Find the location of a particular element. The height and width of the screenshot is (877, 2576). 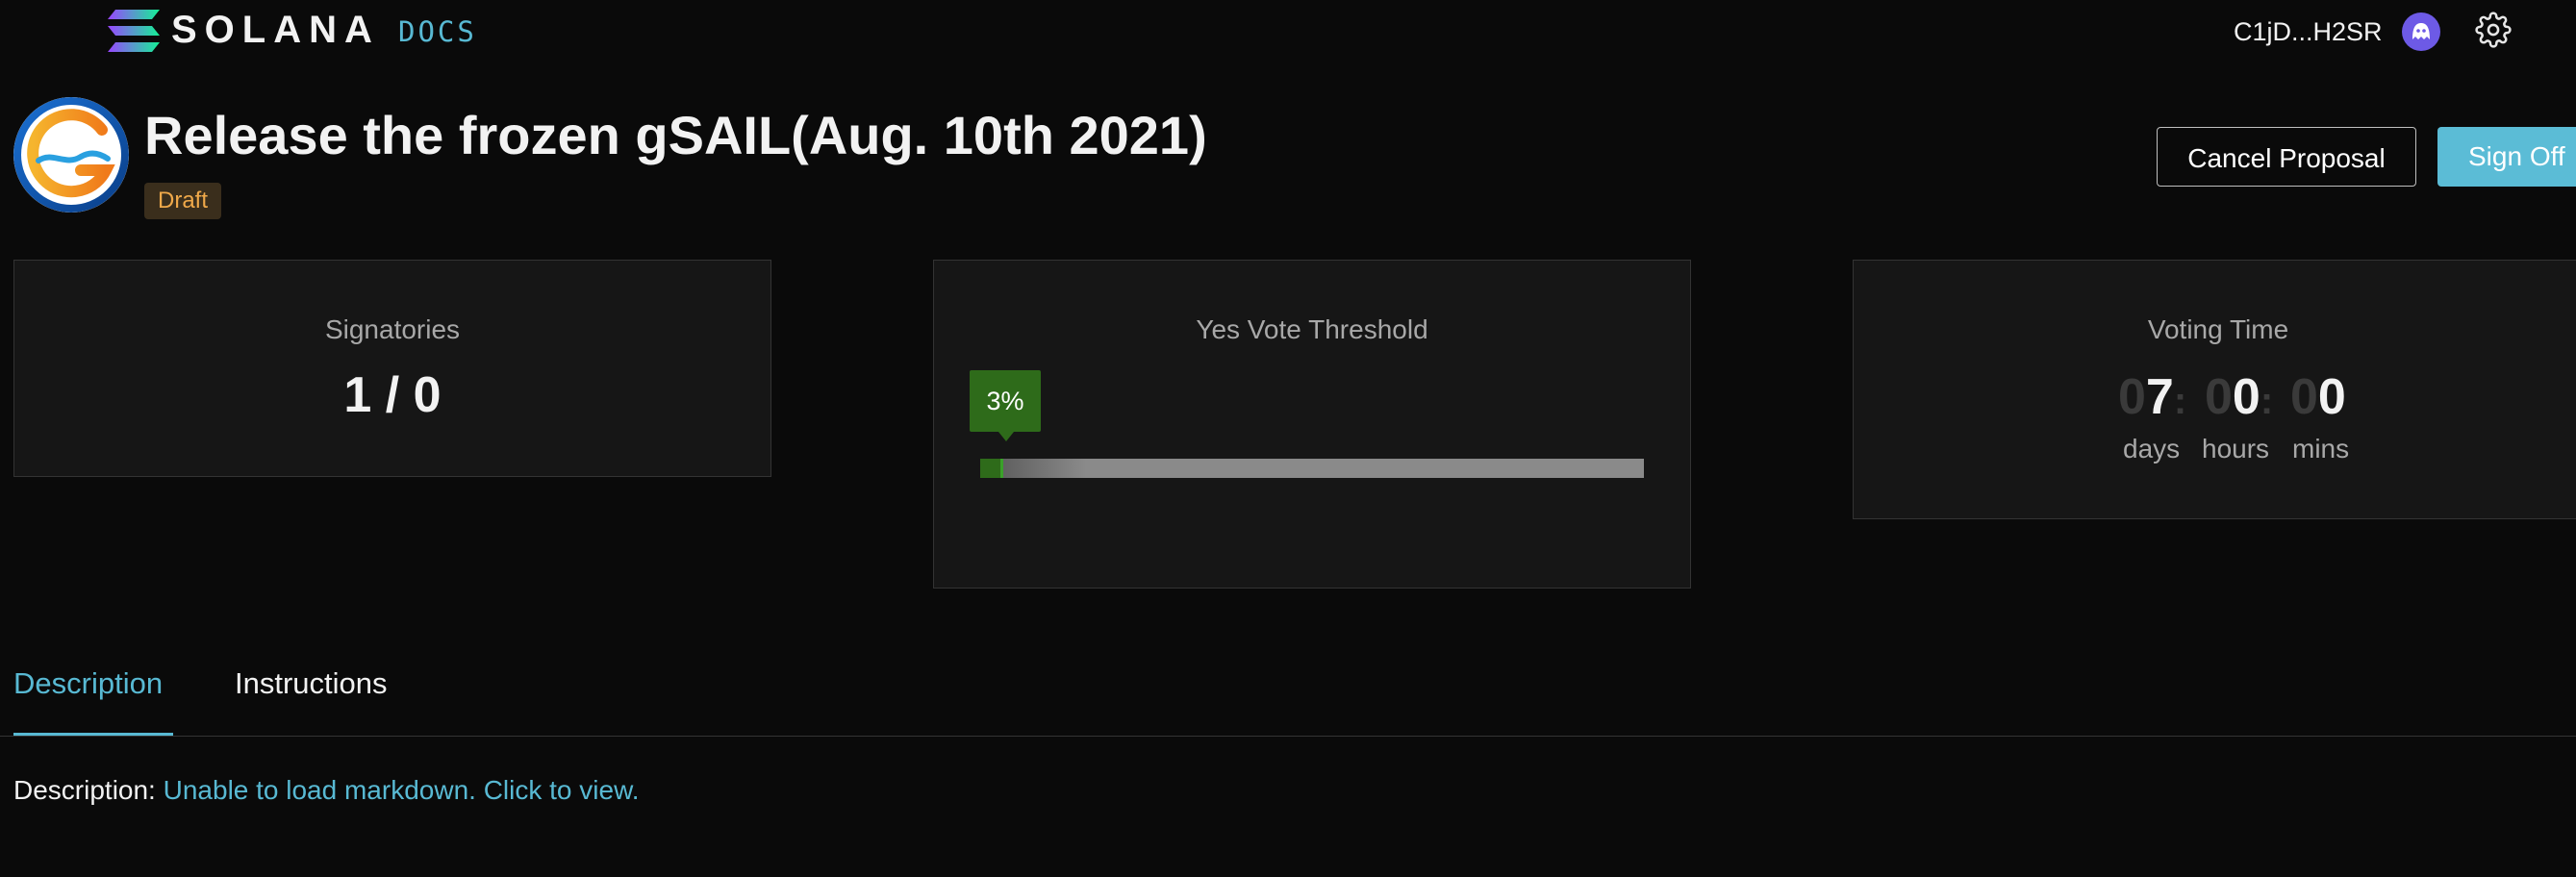

active-tab-indicator is located at coordinates (93, 734).